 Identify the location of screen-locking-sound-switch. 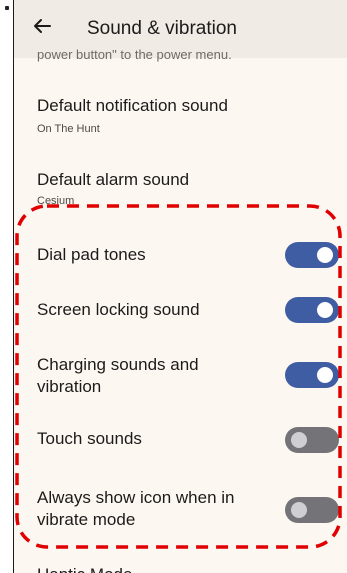
(312, 310).